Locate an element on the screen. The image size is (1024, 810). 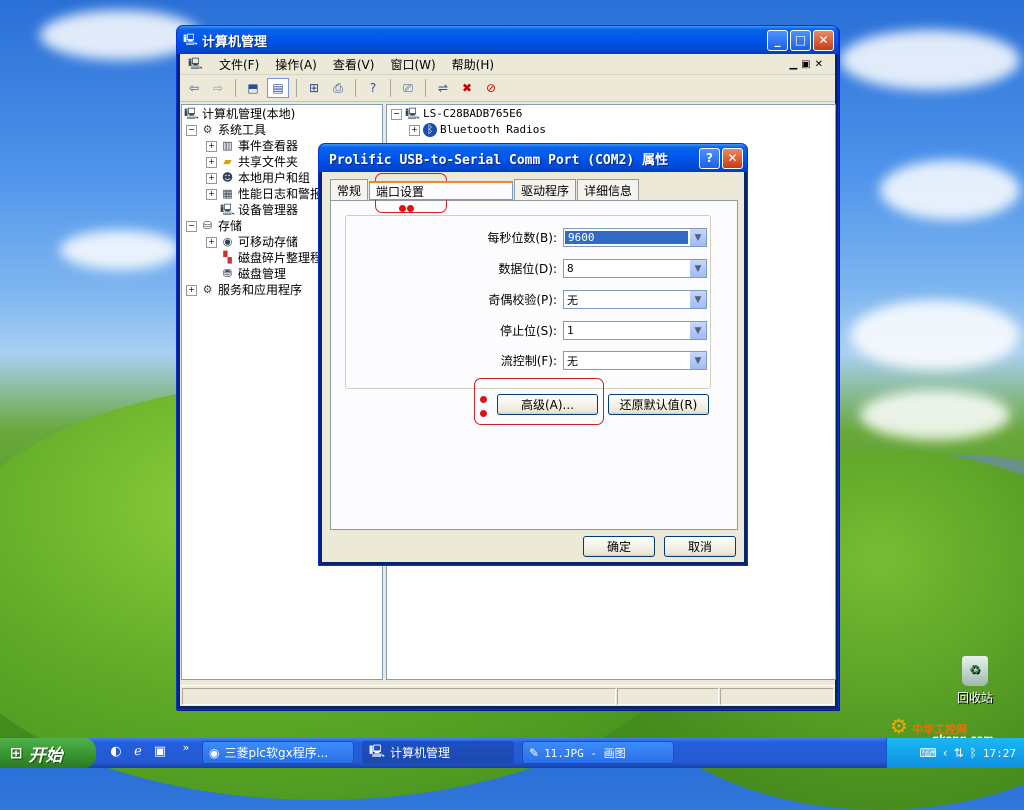
field-flow-control: 流控制(F): 无 ▼ is located at coordinates (557, 360).